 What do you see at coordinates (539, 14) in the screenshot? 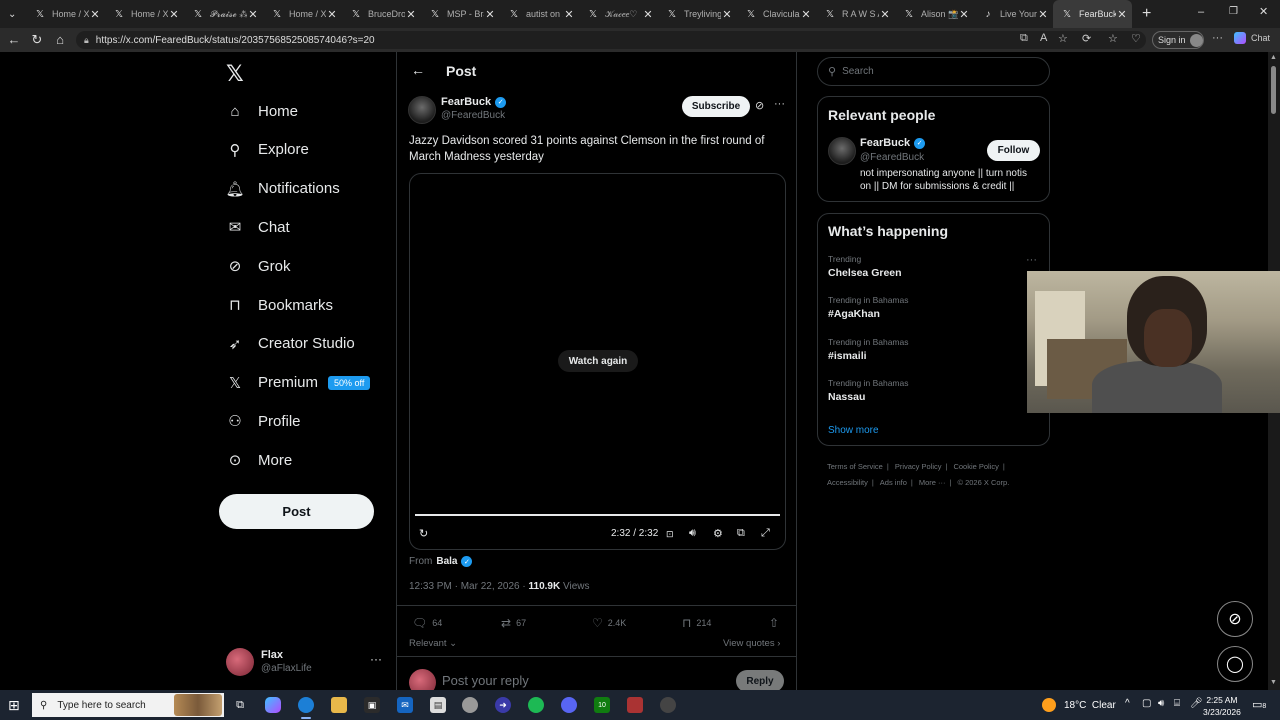
I see `browser-tab: 𝕏autist on X✕` at bounding box center [539, 14].